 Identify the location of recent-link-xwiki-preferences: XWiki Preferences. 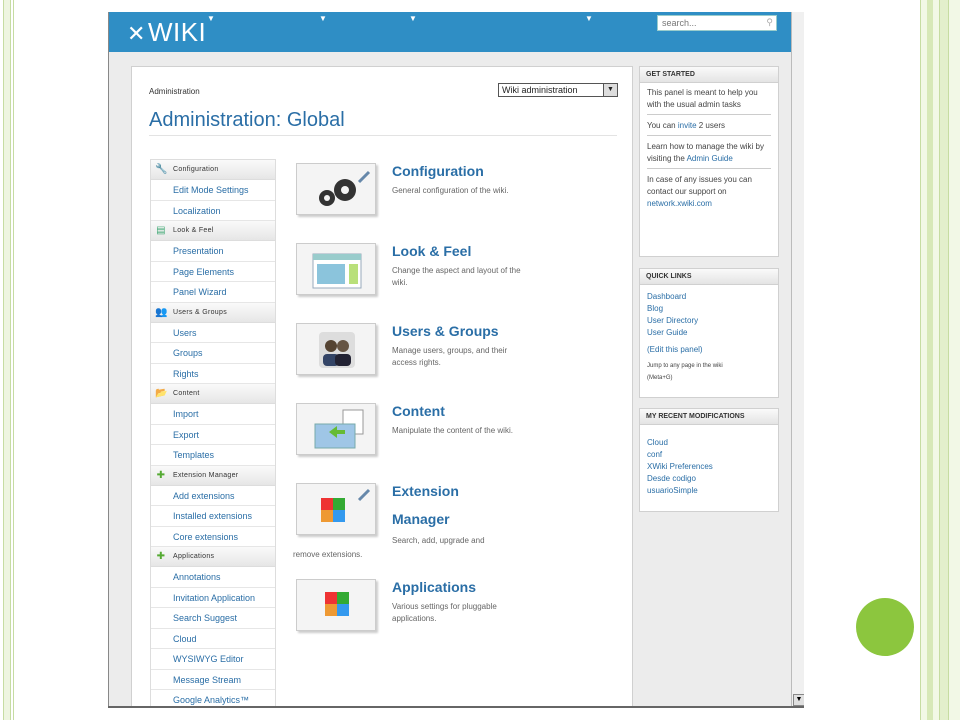
(709, 467).